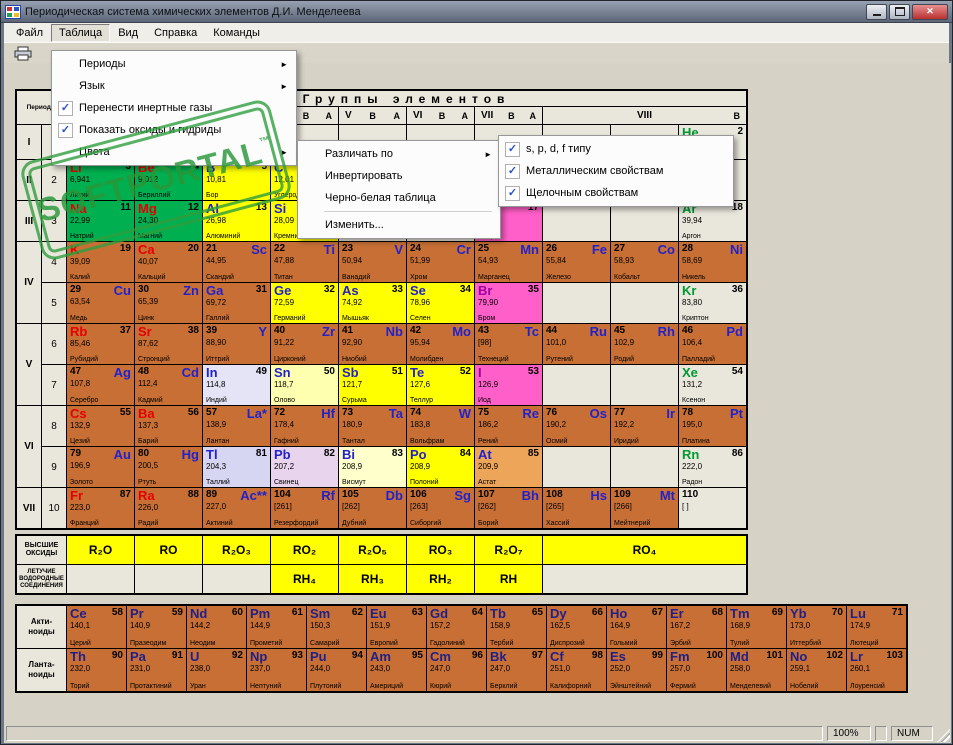 The image size is (953, 745). What do you see at coordinates (644, 344) in the screenshot?
I see `element-Rh: 45 102,9 Rh Родий` at bounding box center [644, 344].